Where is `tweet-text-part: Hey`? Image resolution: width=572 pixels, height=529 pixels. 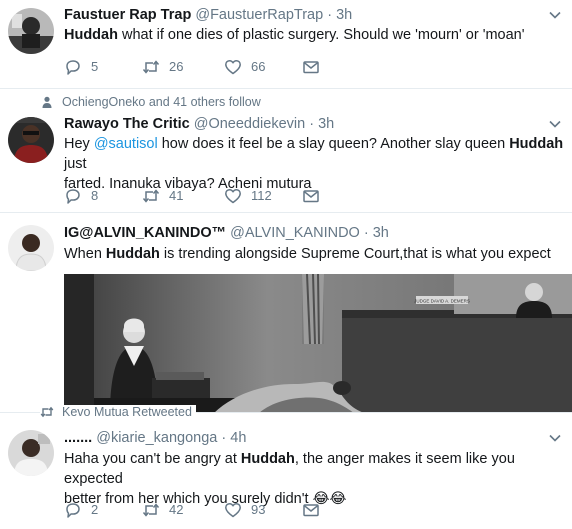
tweet-text-part: Hey is located at coordinates (79, 144).